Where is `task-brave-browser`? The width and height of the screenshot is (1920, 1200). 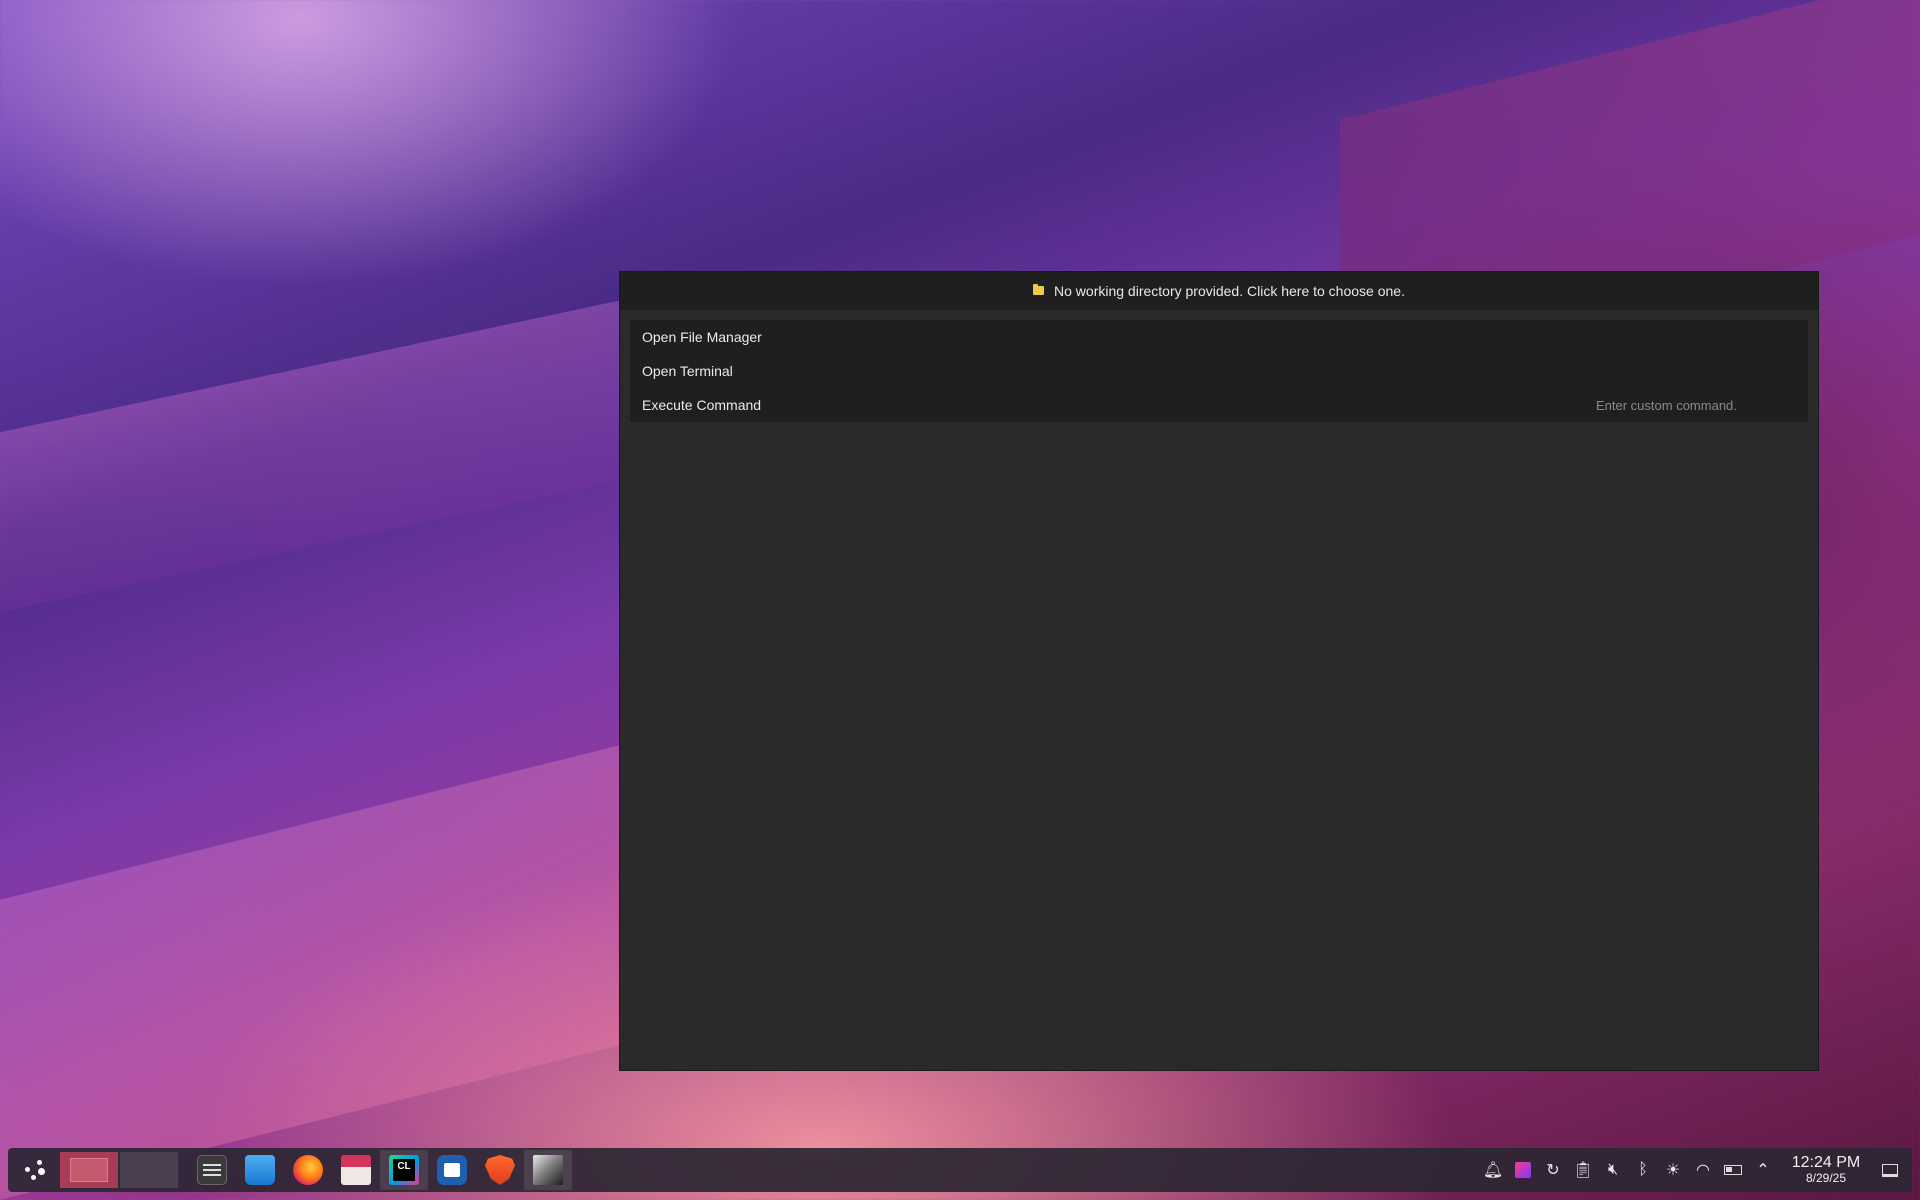
task-brave-browser is located at coordinates (500, 1170).